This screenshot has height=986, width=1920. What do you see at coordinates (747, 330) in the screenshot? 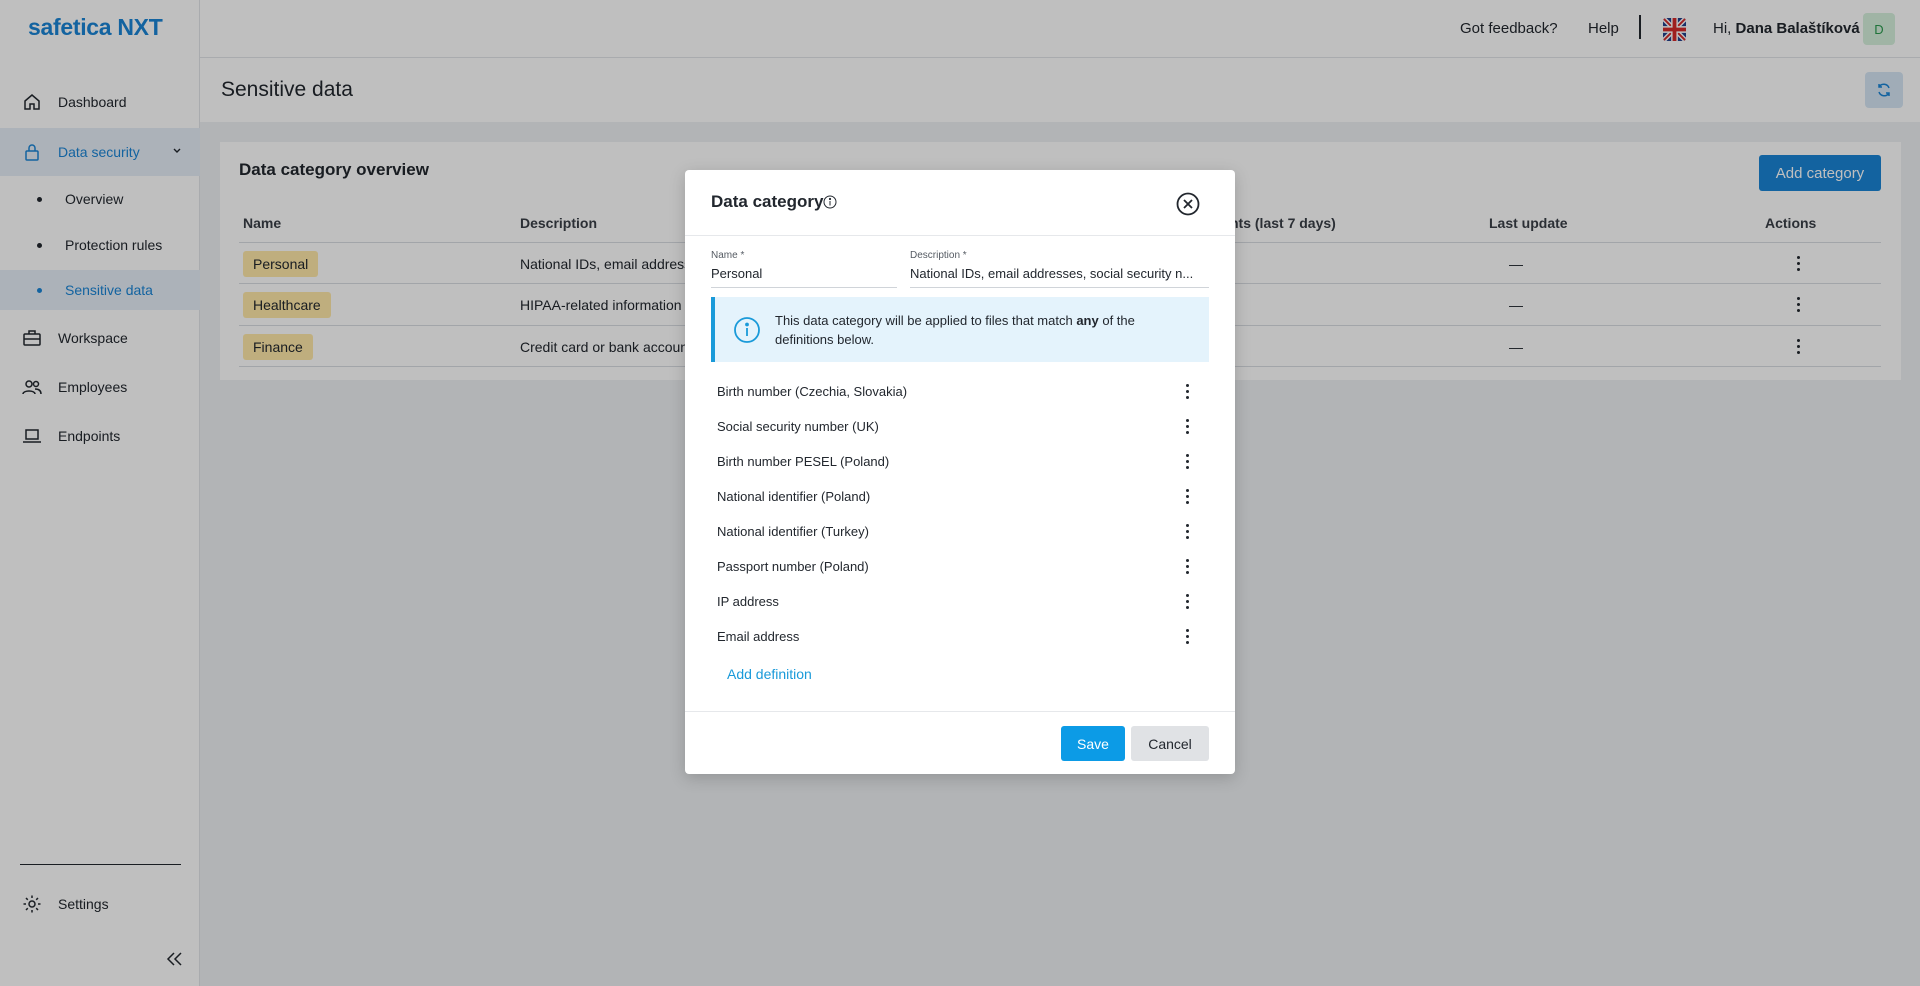
I see `info-circle-icon` at bounding box center [747, 330].